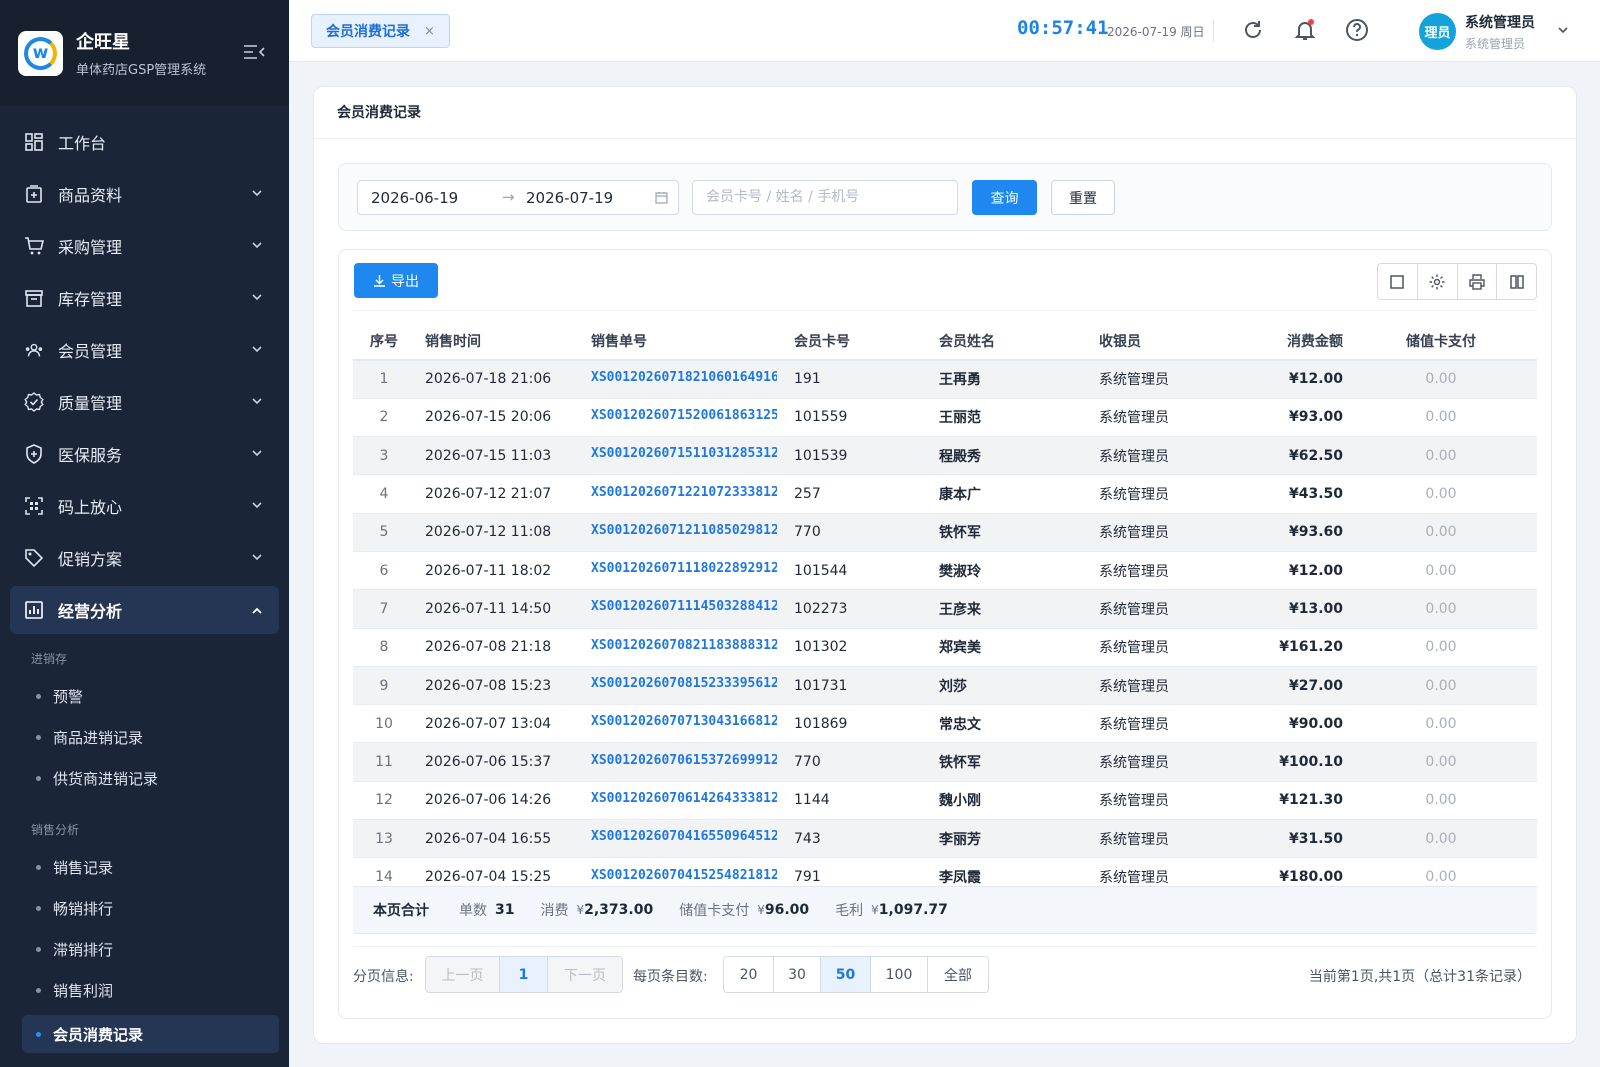 Image resolution: width=1600 pixels, height=1067 pixels. I want to click on settings-button, so click(1438, 281).